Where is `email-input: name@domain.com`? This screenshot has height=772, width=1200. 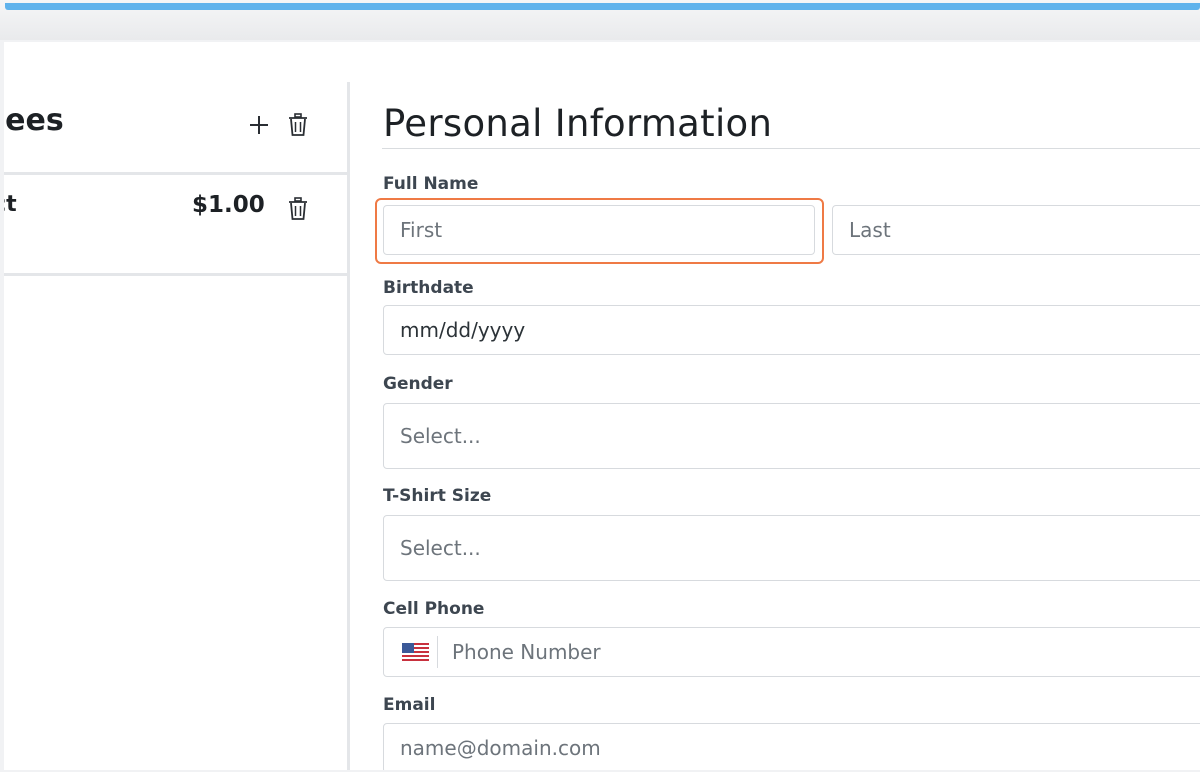
email-input: name@domain.com is located at coordinates (791, 746).